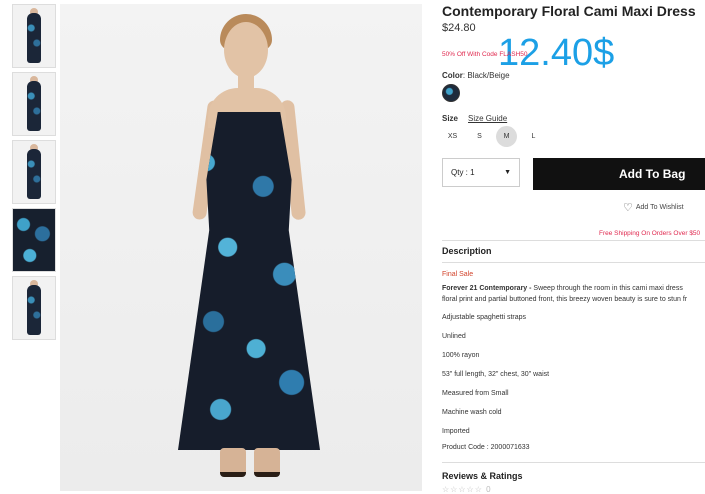  I want to click on final-sale-label: Final Sale, so click(458, 274).